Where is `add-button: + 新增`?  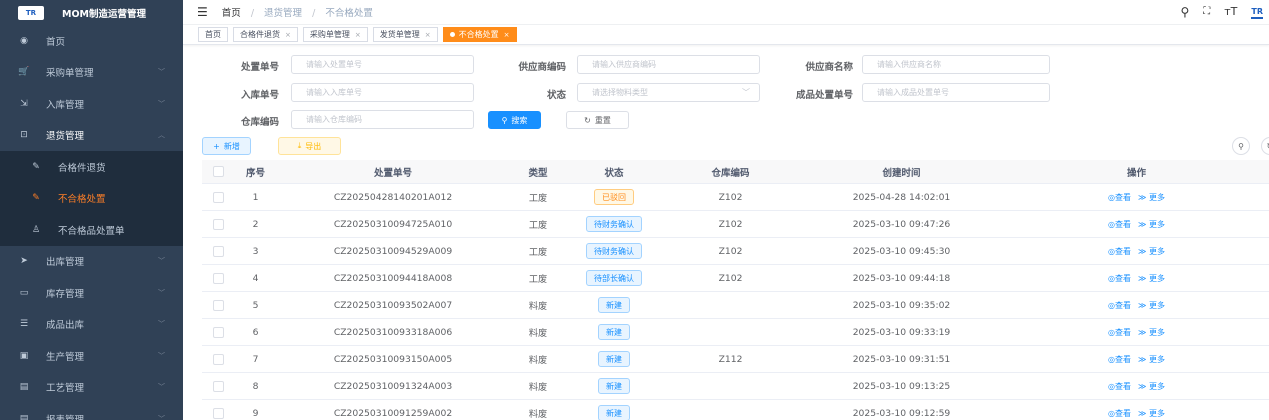
add-button: + 新增 is located at coordinates (226, 146).